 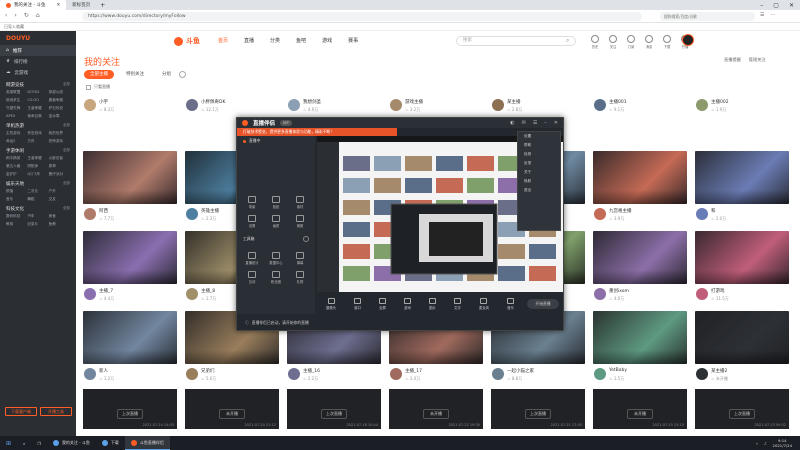 What do you see at coordinates (667, 42) in the screenshot?
I see `header-icon-button: 下载` at bounding box center [667, 42].